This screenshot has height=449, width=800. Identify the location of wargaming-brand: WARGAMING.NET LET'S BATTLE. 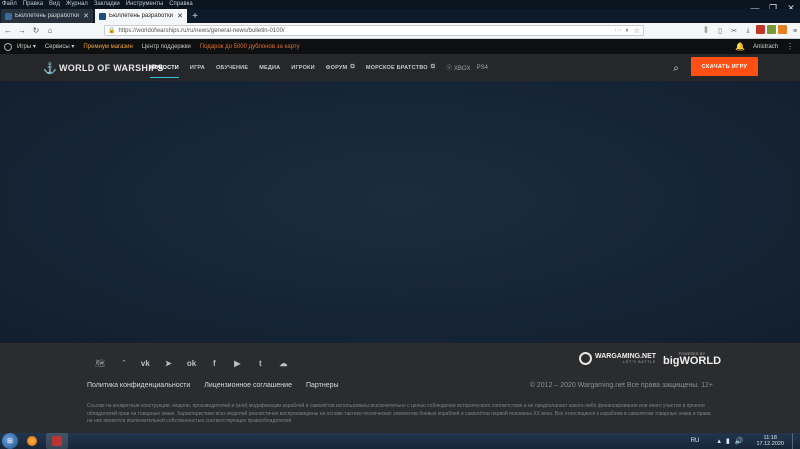
(617, 358).